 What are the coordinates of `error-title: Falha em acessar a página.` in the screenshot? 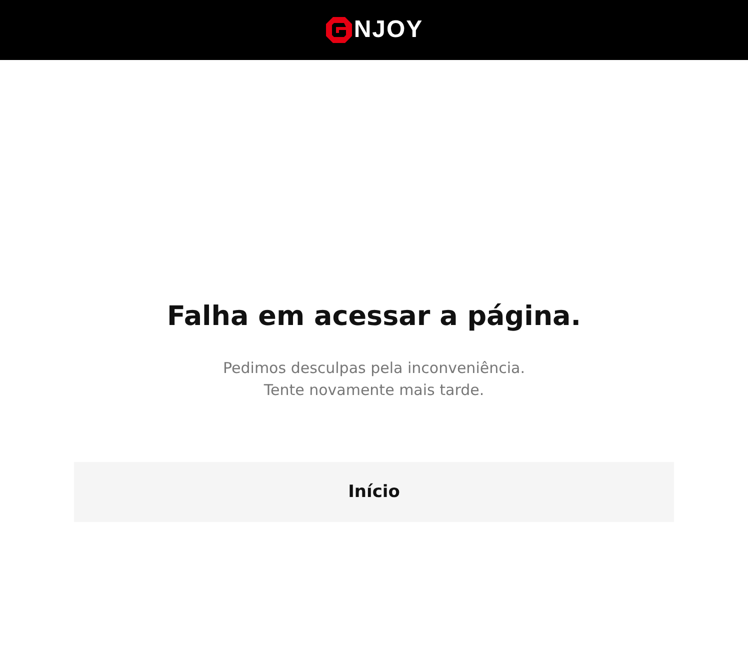 It's located at (374, 317).